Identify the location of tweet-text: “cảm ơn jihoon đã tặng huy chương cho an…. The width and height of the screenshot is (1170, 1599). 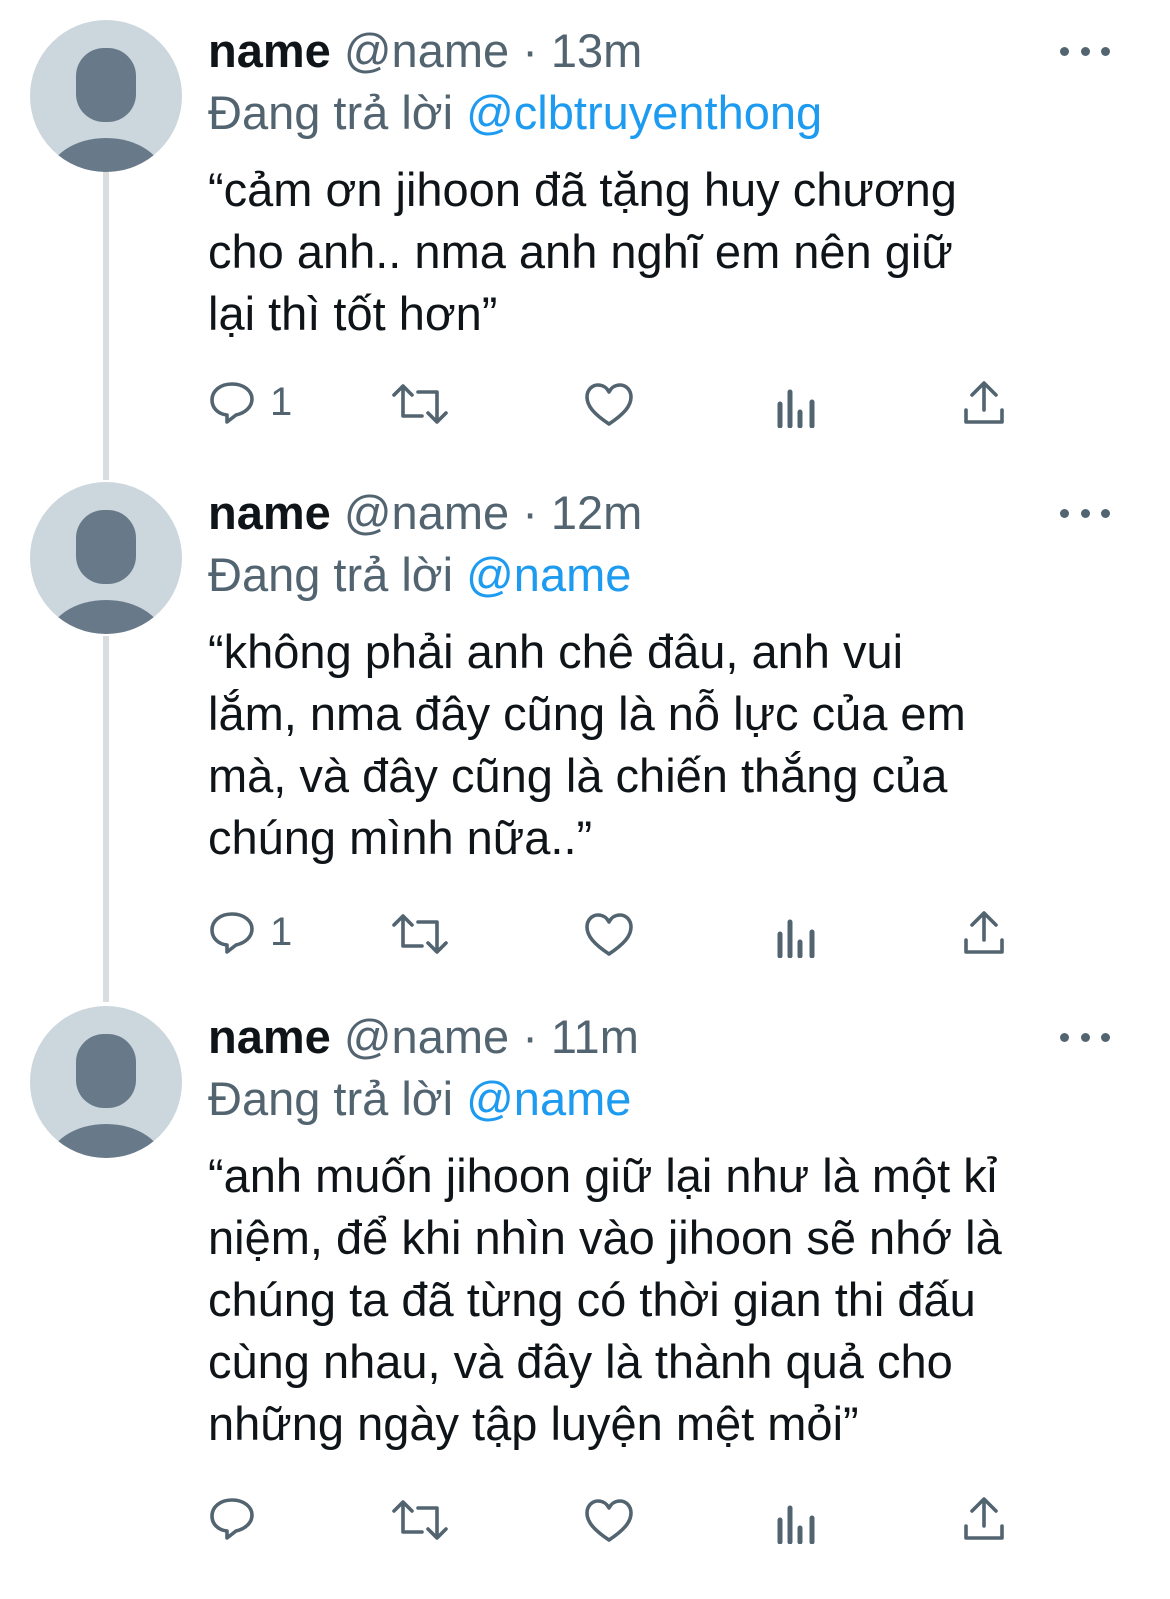
(582, 251).